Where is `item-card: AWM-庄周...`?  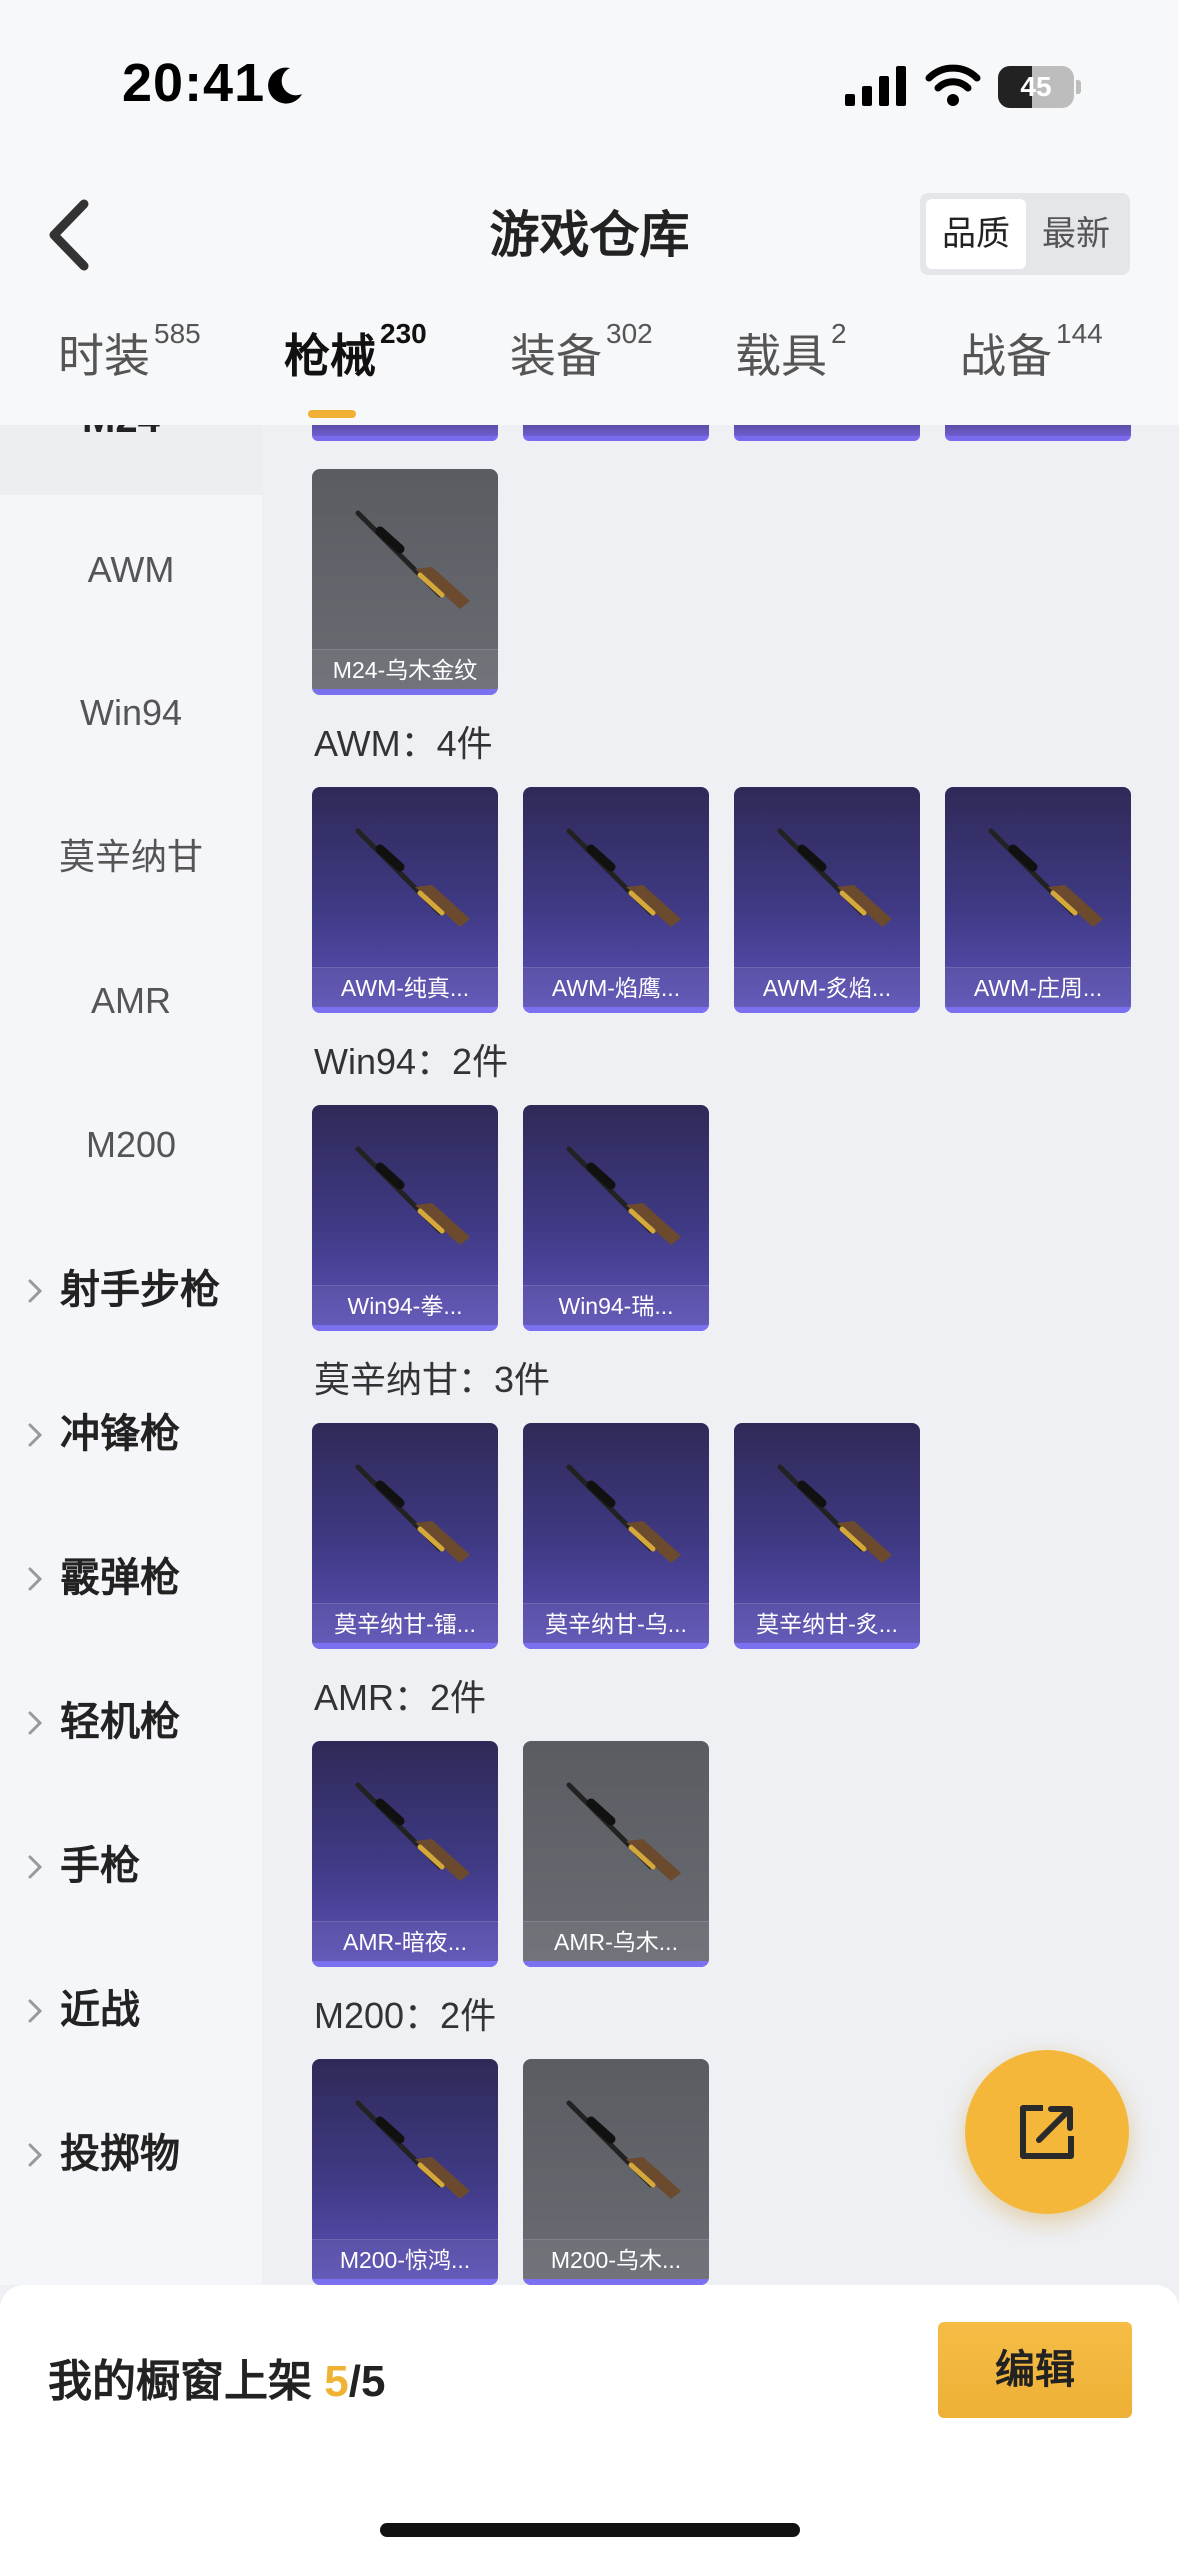
item-card: AWM-庄周... is located at coordinates (1038, 900).